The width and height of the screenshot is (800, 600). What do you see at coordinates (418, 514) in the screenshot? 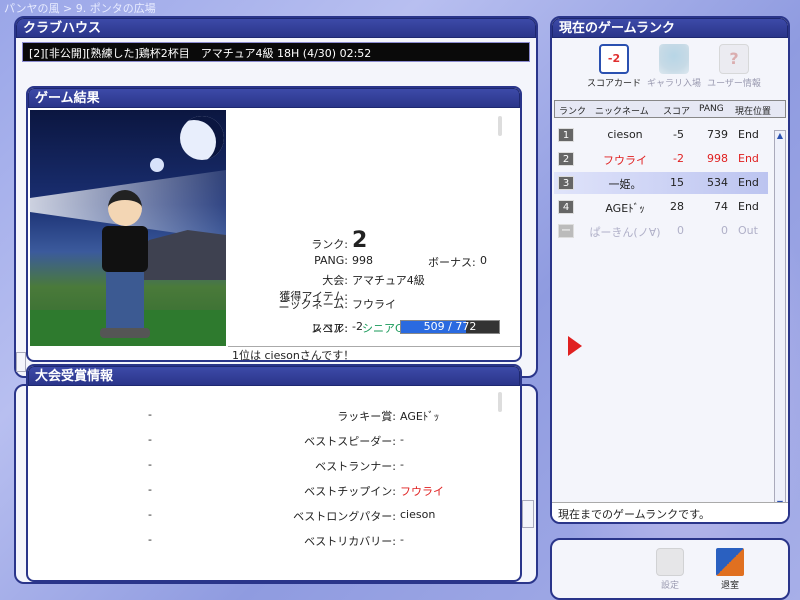
I see `award-value: cieson` at bounding box center [418, 514].